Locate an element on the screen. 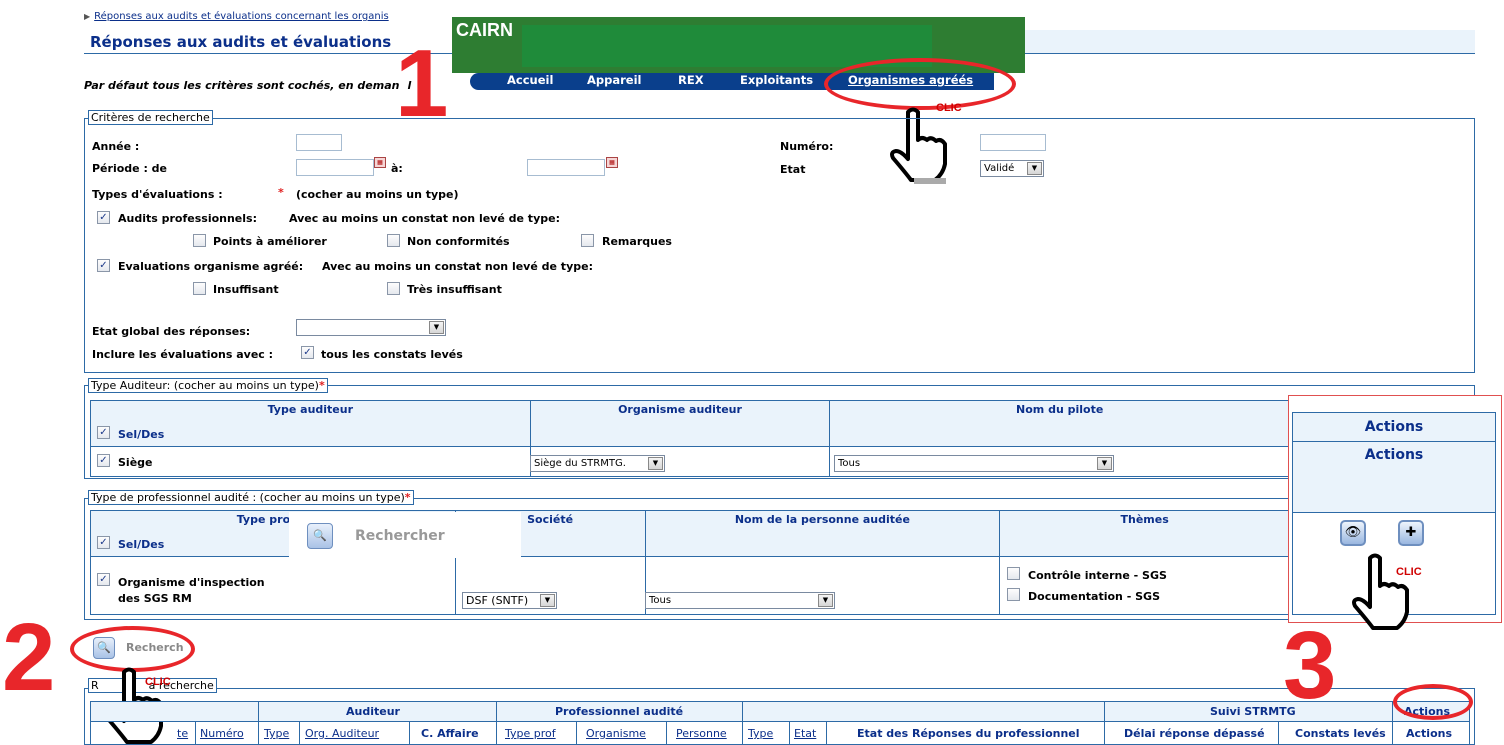  nav-appareil: Appareil is located at coordinates (614, 80).